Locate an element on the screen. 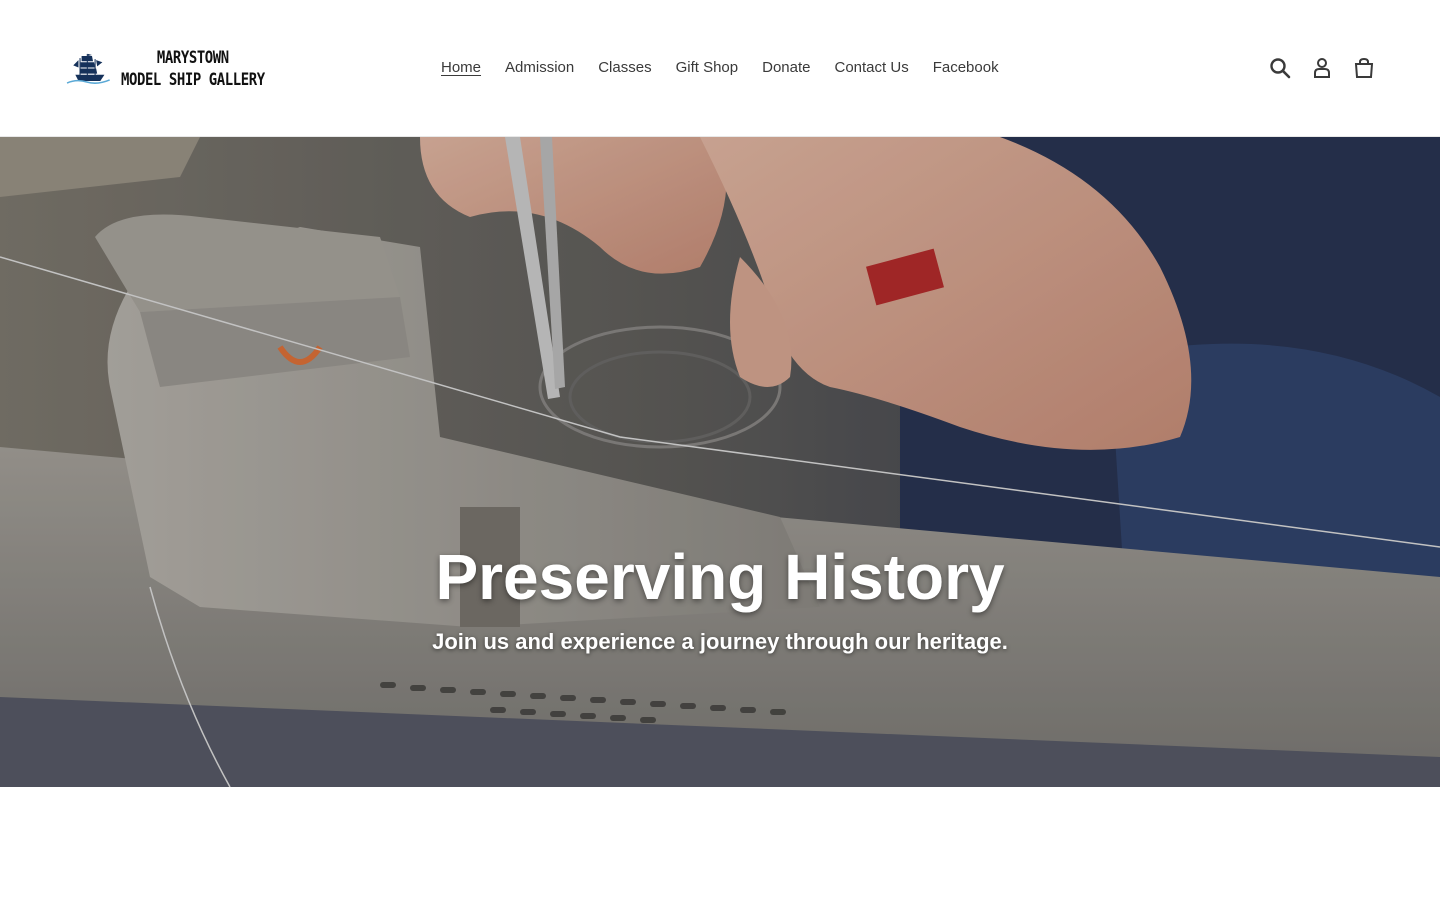 Image resolution: width=1440 pixels, height=900 pixels. header-icons is located at coordinates (1322, 68).